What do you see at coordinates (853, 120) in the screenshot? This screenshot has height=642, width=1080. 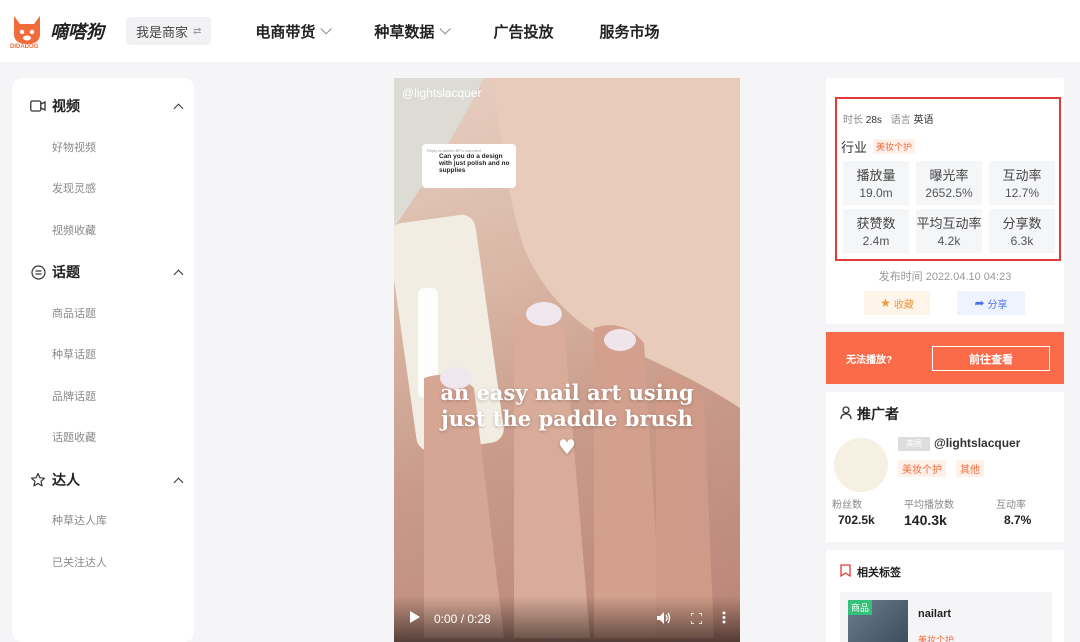 I see `duration-label: 时长` at bounding box center [853, 120].